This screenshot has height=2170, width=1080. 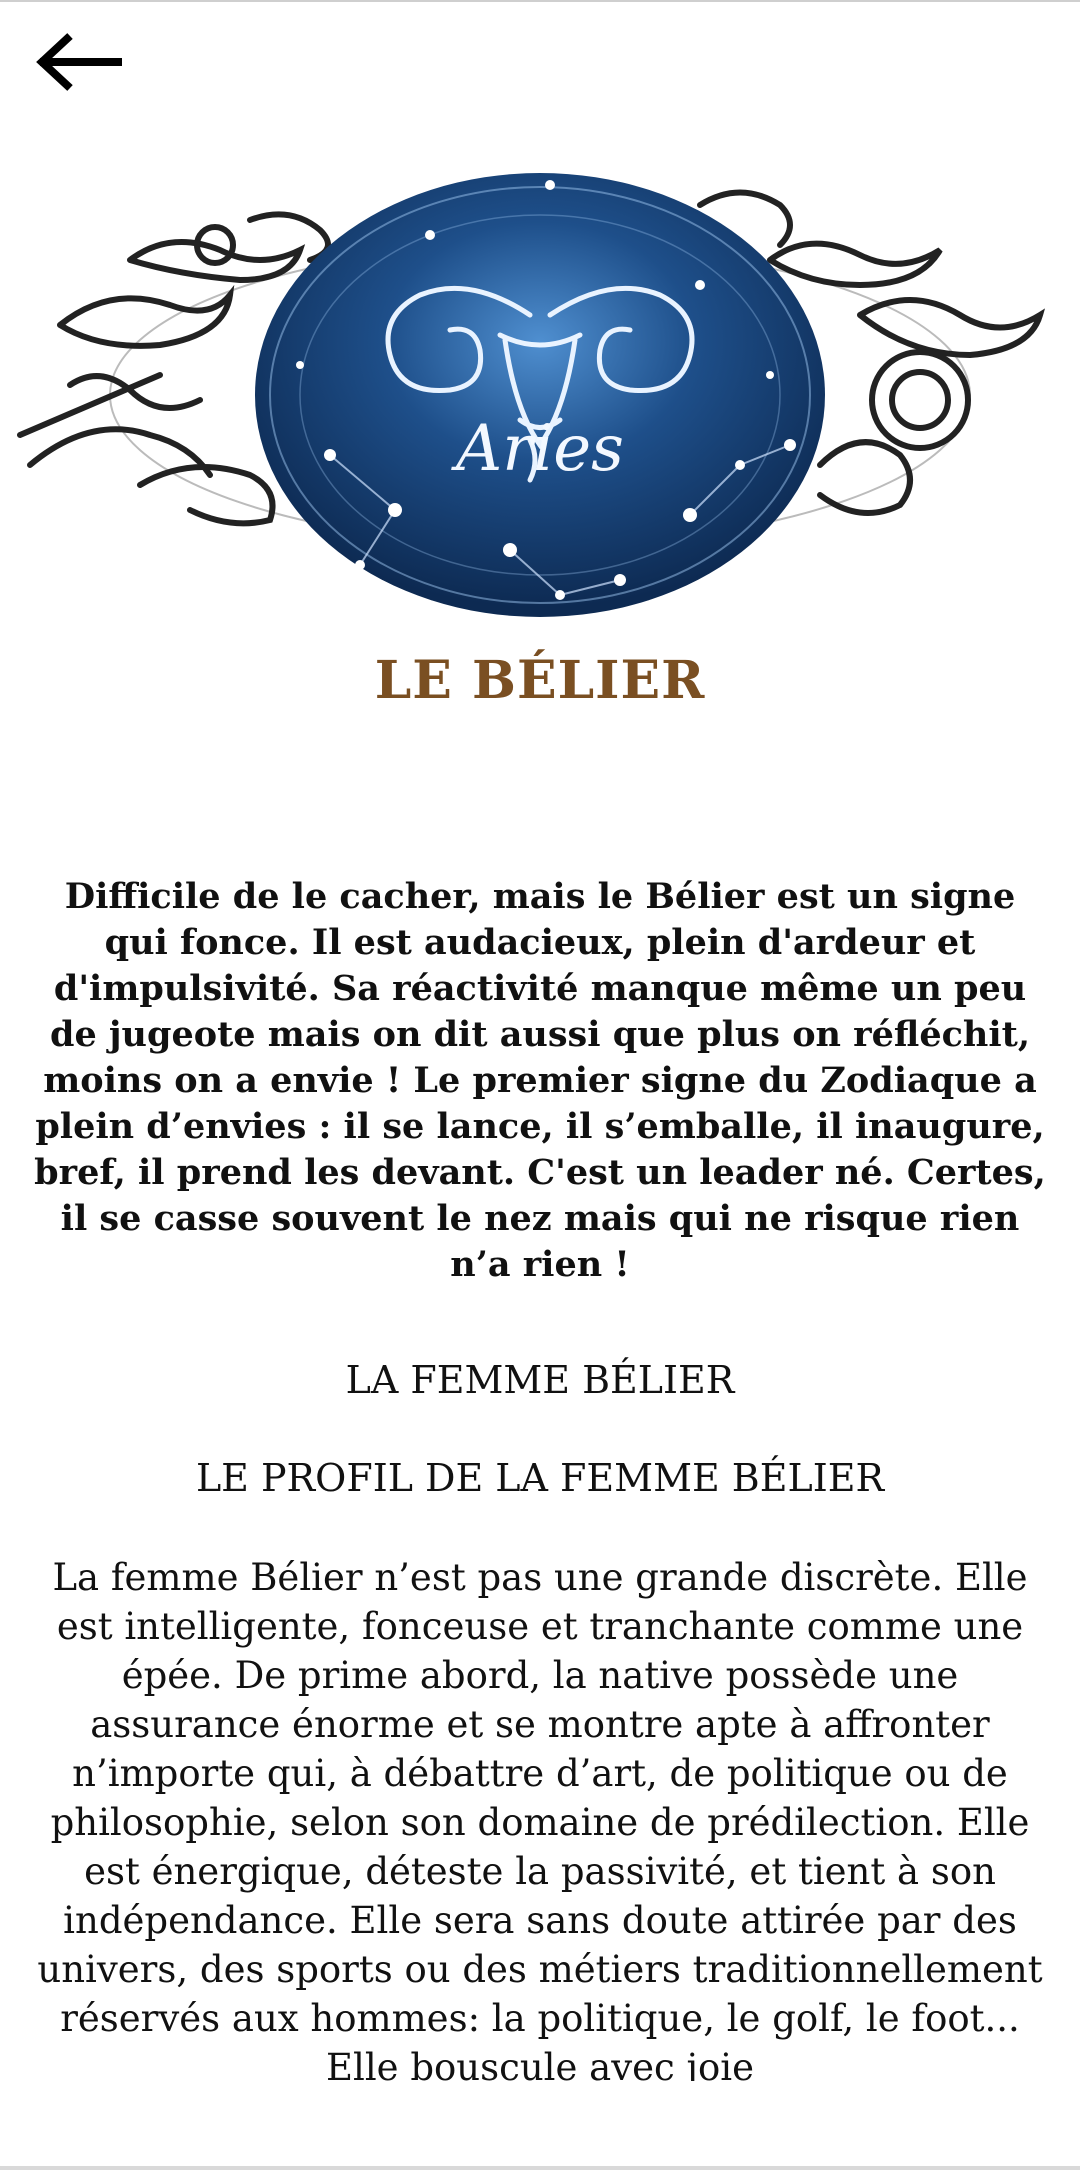 What do you see at coordinates (540, 1380) in the screenshot?
I see `section-title: LA FEMME BÉLIER` at bounding box center [540, 1380].